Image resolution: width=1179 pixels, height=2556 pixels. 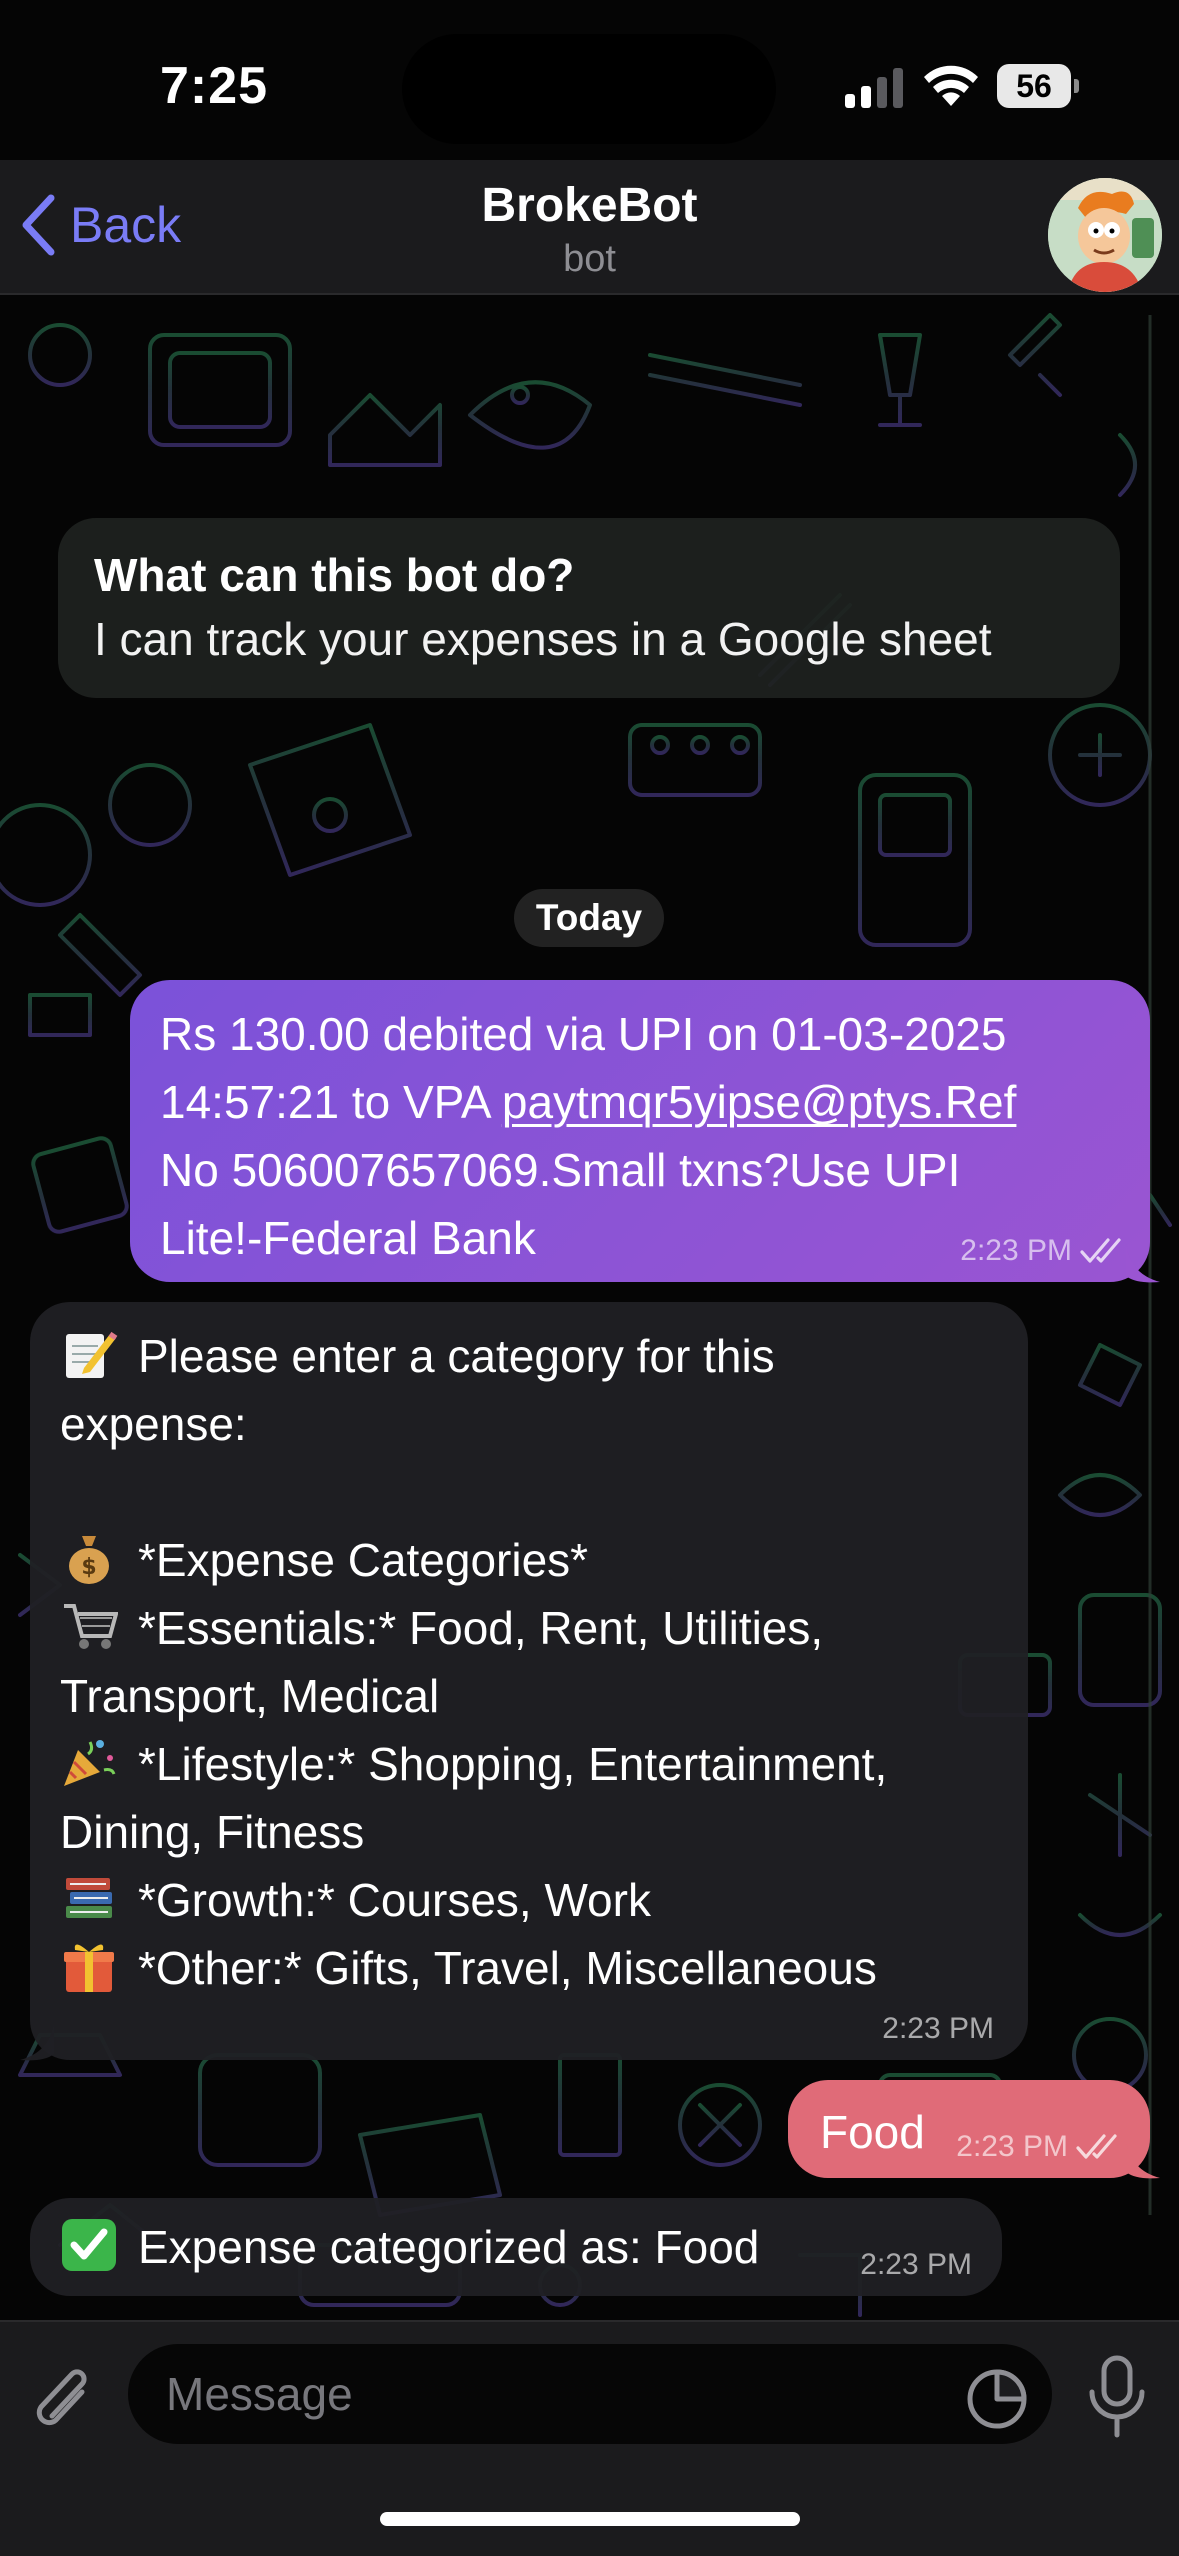 What do you see at coordinates (89, 1898) in the screenshot?
I see `books-icon` at bounding box center [89, 1898].